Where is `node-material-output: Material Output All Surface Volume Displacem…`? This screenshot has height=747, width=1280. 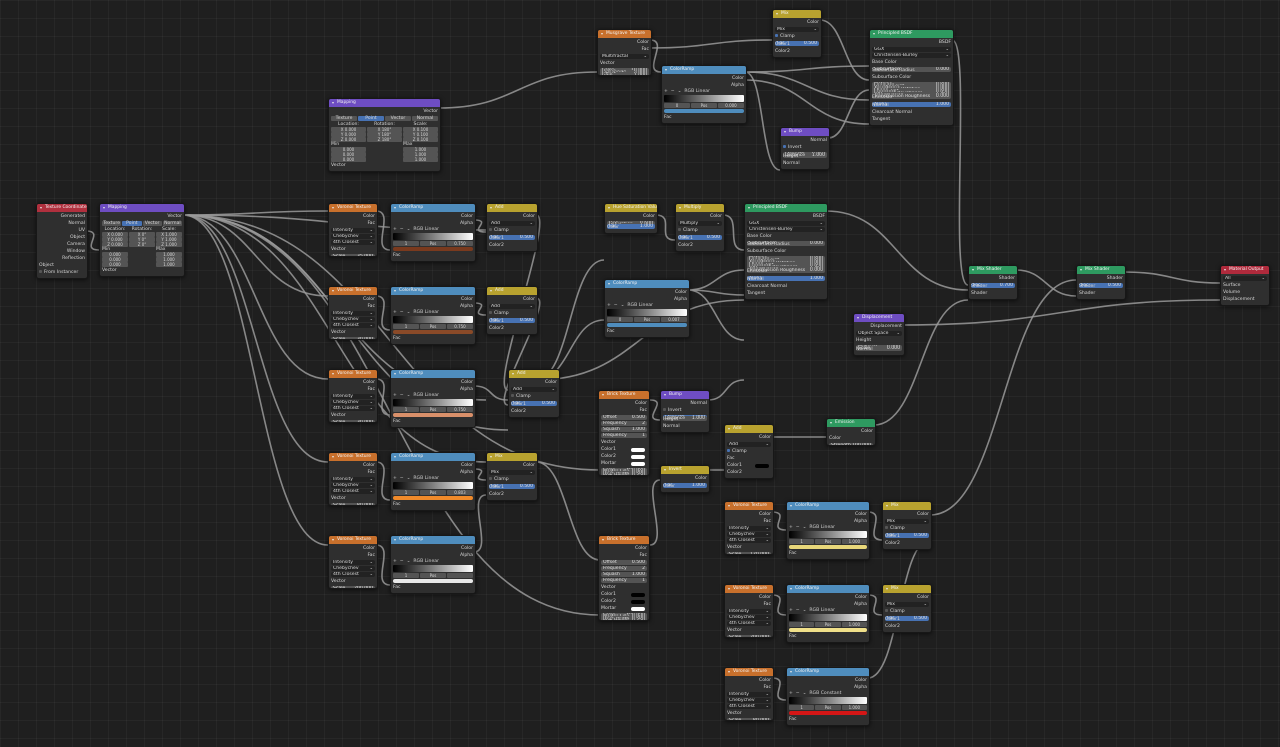
node-material-output: Material Output All Surface Volume Displacem… is located at coordinates (1245, 285).